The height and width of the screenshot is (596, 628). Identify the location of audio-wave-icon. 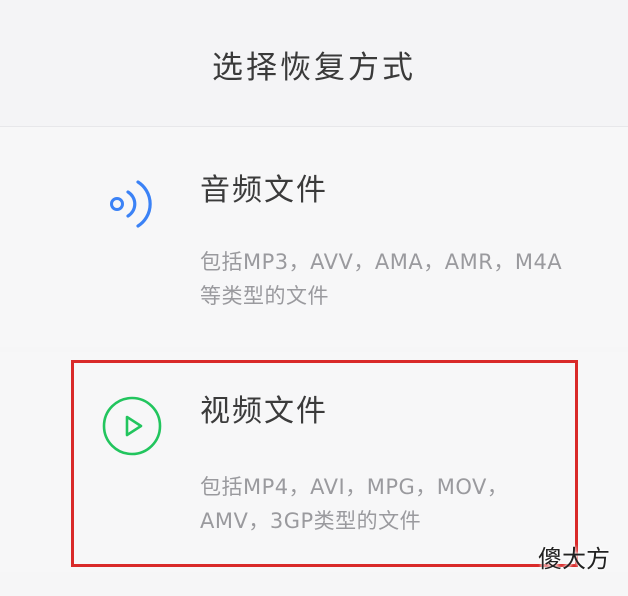
(131, 204).